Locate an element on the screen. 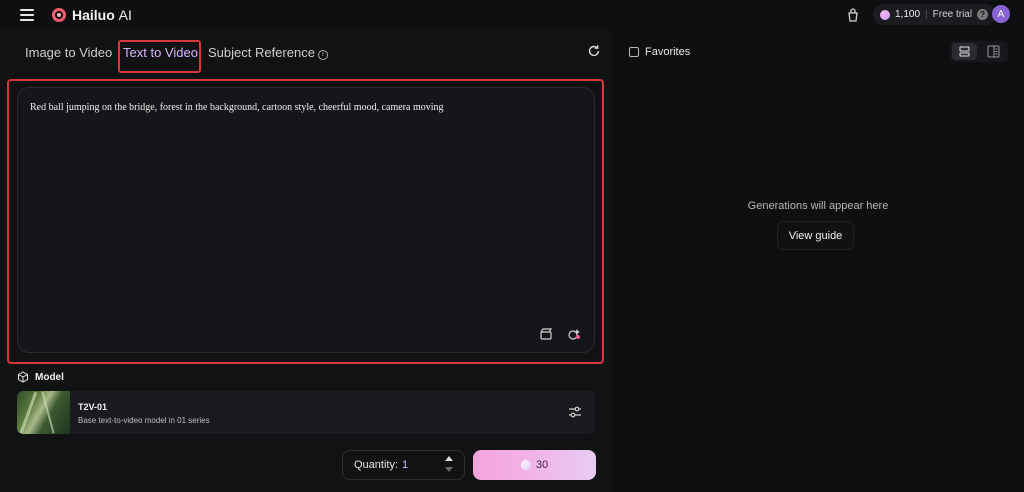  brand-name: Hailuo AI is located at coordinates (102, 15).